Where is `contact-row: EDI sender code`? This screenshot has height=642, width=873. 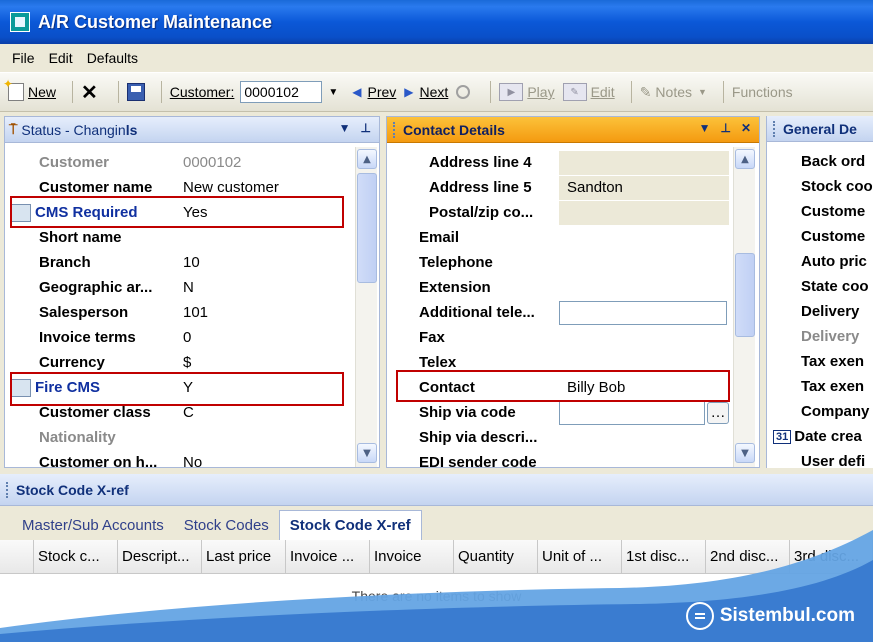
contact-row: EDI sender code is located at coordinates (573, 462).